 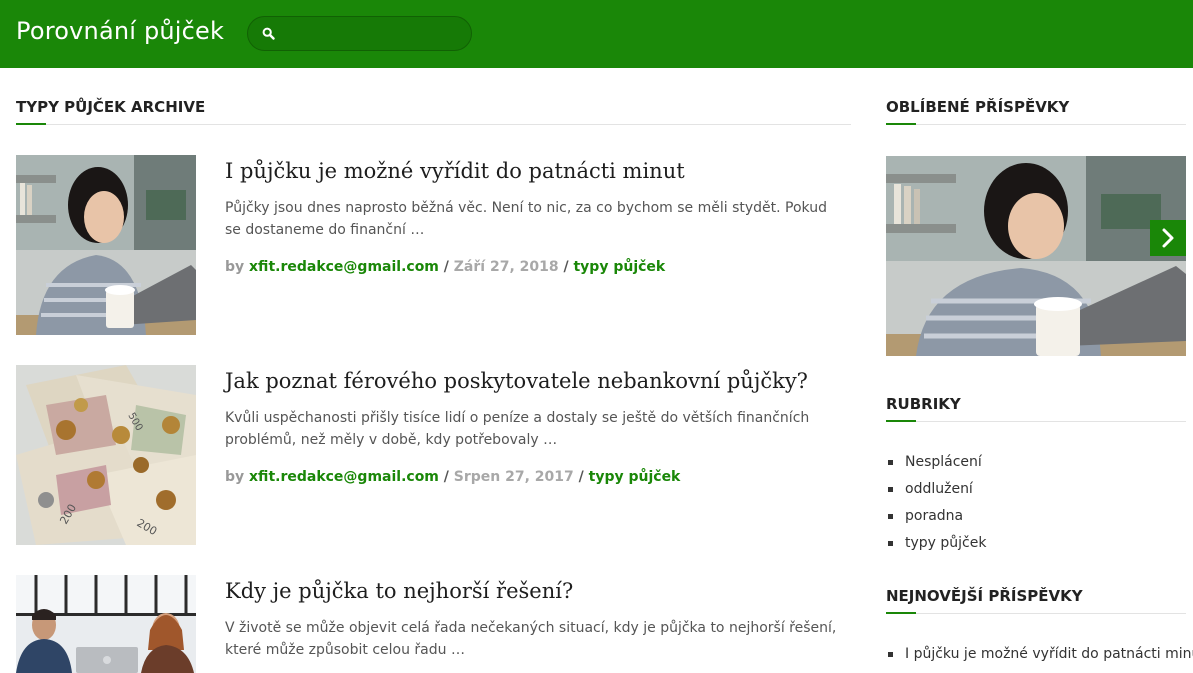 I want to click on popular-posts-slider, so click(x=1036, y=256).